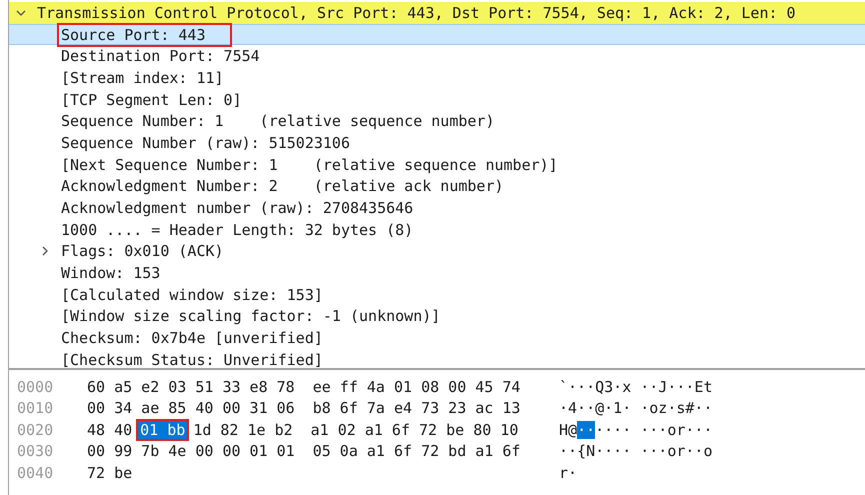  Describe the element at coordinates (437, 317) in the screenshot. I see `field-tree-row: [Window size scaling factor: -1 (unknown)]` at that location.